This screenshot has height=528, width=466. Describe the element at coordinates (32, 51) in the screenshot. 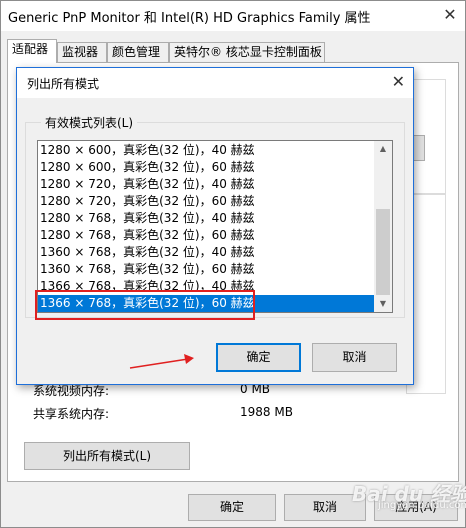

I see `tab-adapter: 适配器` at that location.